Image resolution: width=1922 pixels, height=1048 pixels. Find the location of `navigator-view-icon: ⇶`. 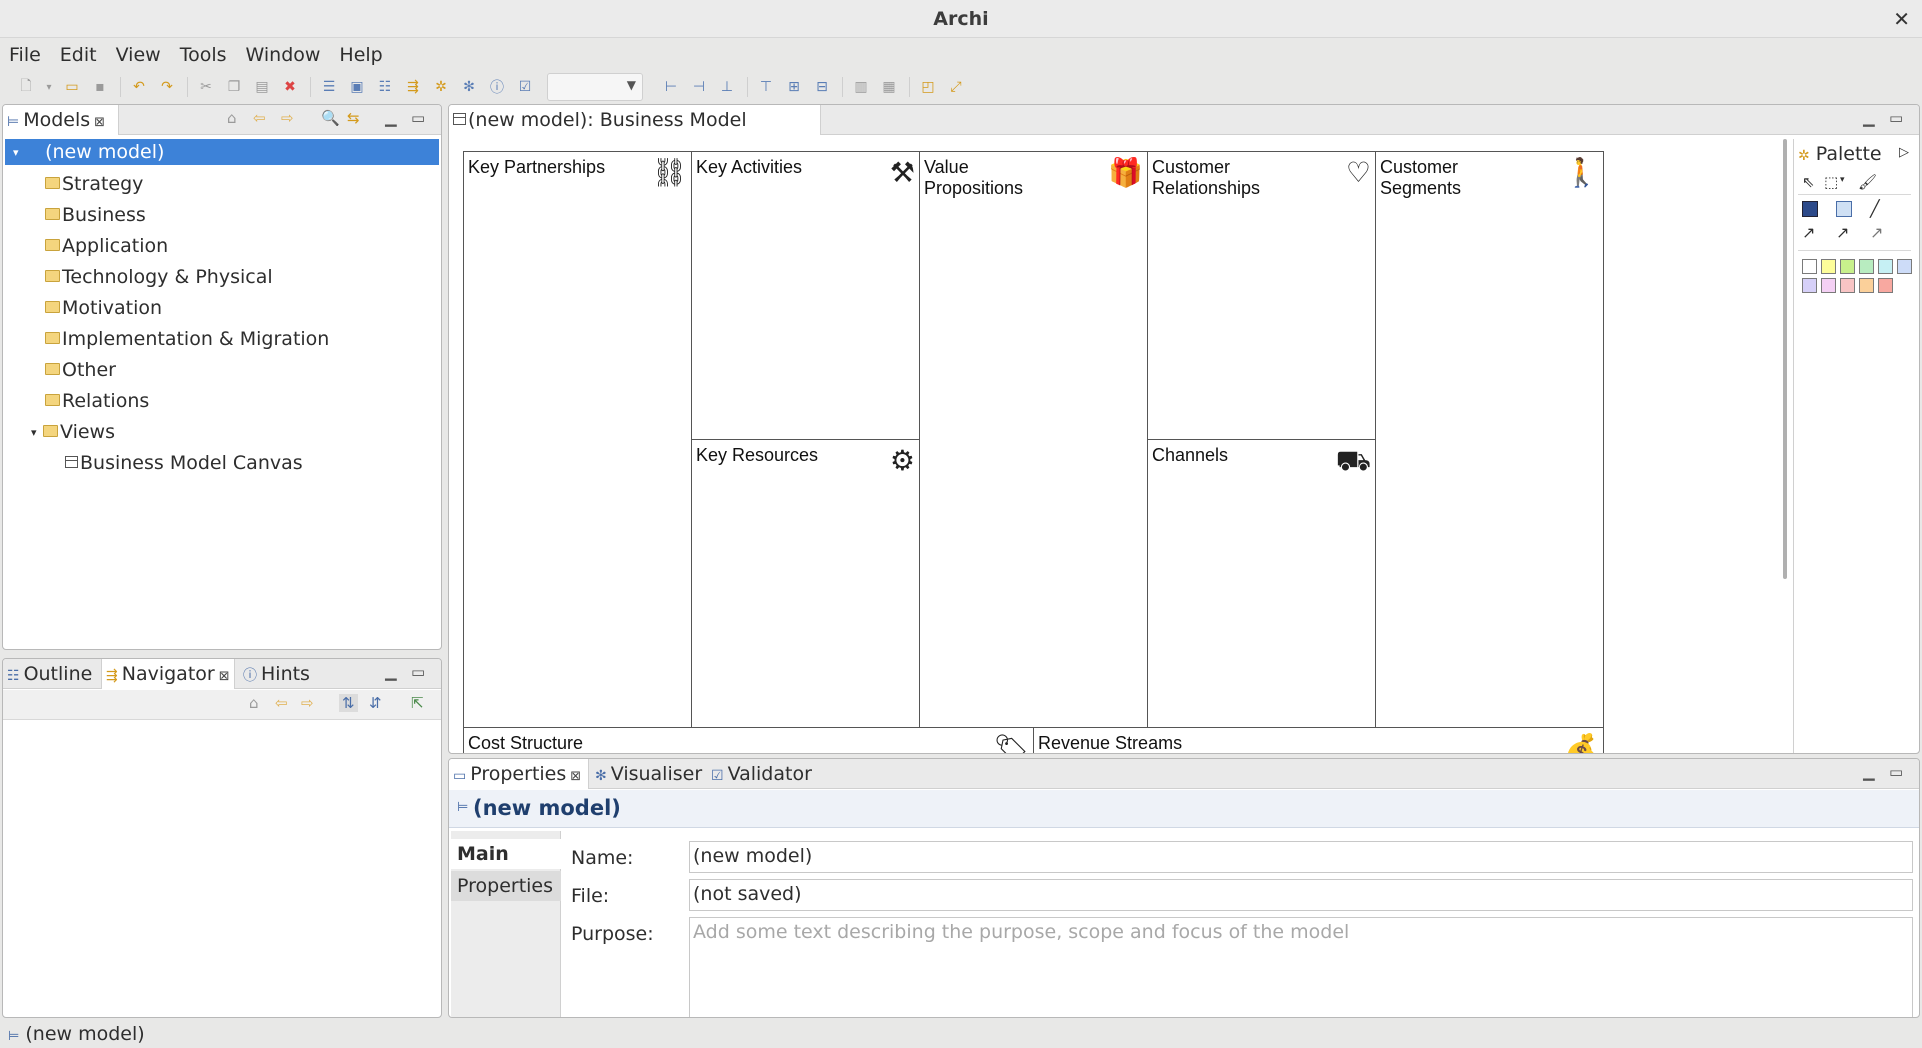

navigator-view-icon: ⇶ is located at coordinates (413, 87).